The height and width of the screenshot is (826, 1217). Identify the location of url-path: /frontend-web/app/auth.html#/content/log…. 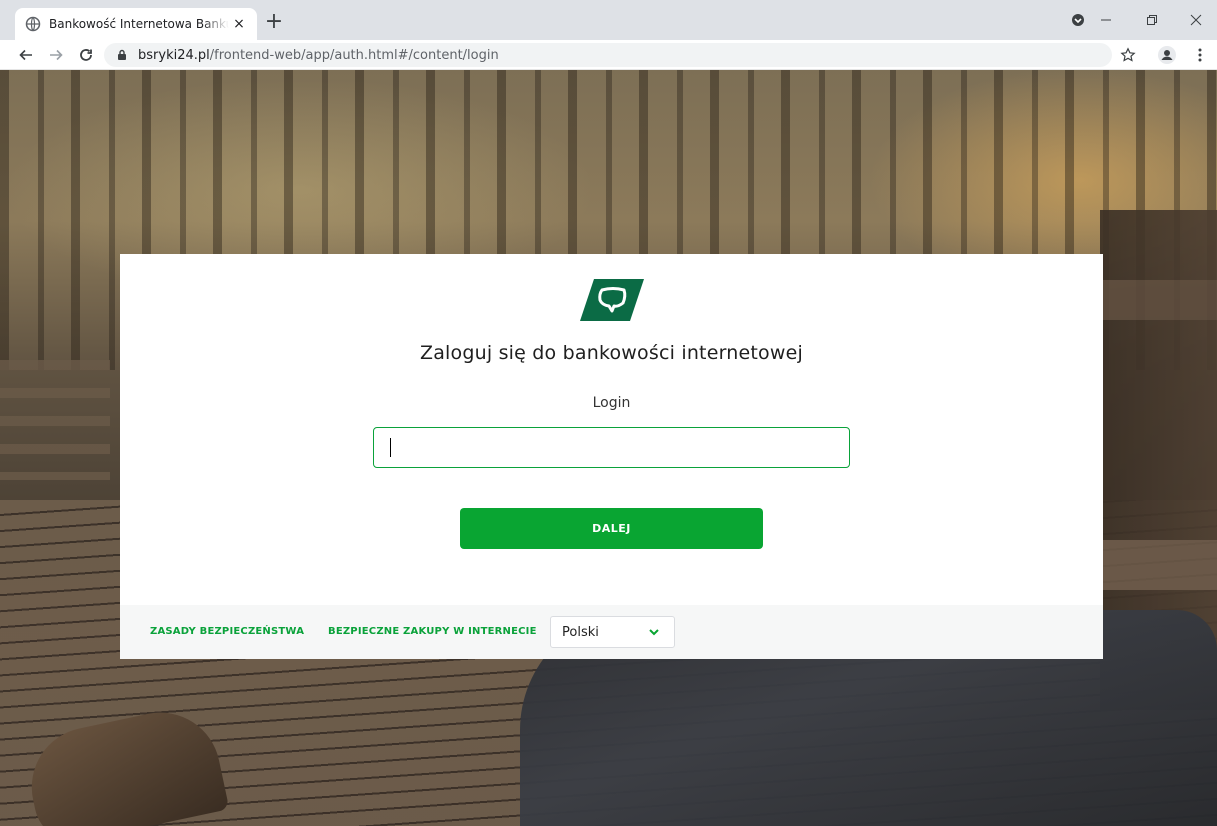
(354, 55).